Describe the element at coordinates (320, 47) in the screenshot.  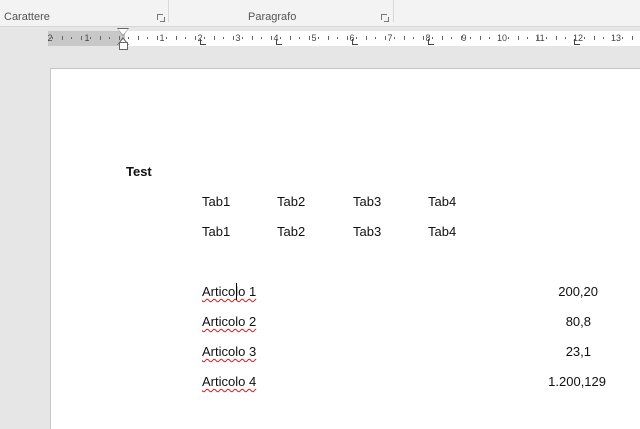
I see `ruler-area: 2 1 1 2 3 4 5 6 7 8 9 10 11 12 13` at that location.